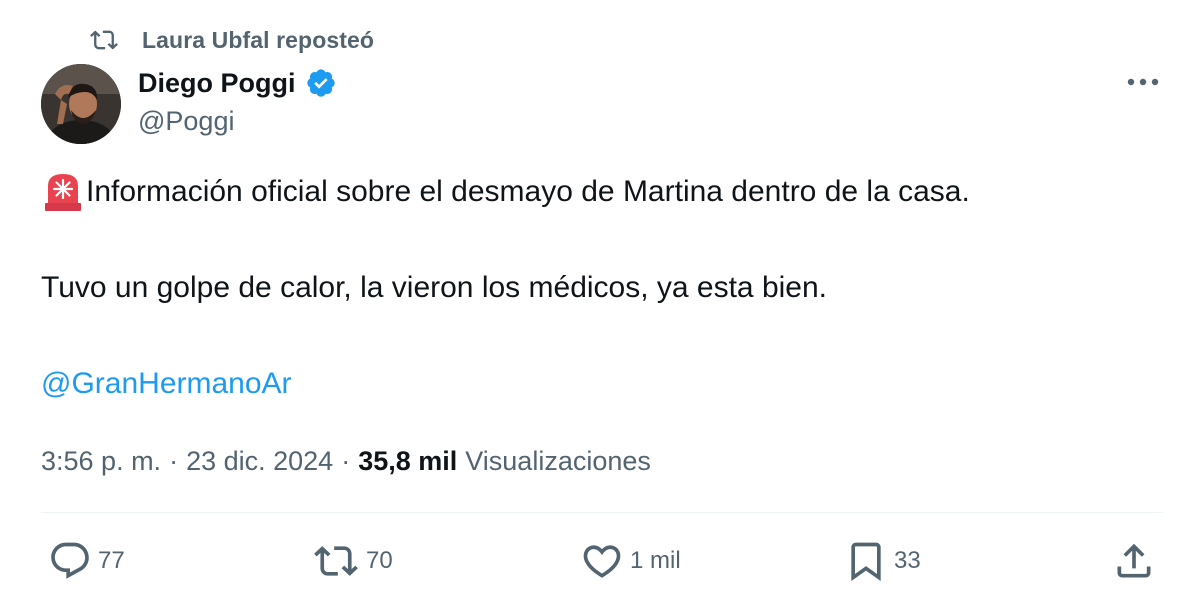  Describe the element at coordinates (258, 40) in the screenshot. I see `repost-label: Laura Ubfal reposteó` at that location.